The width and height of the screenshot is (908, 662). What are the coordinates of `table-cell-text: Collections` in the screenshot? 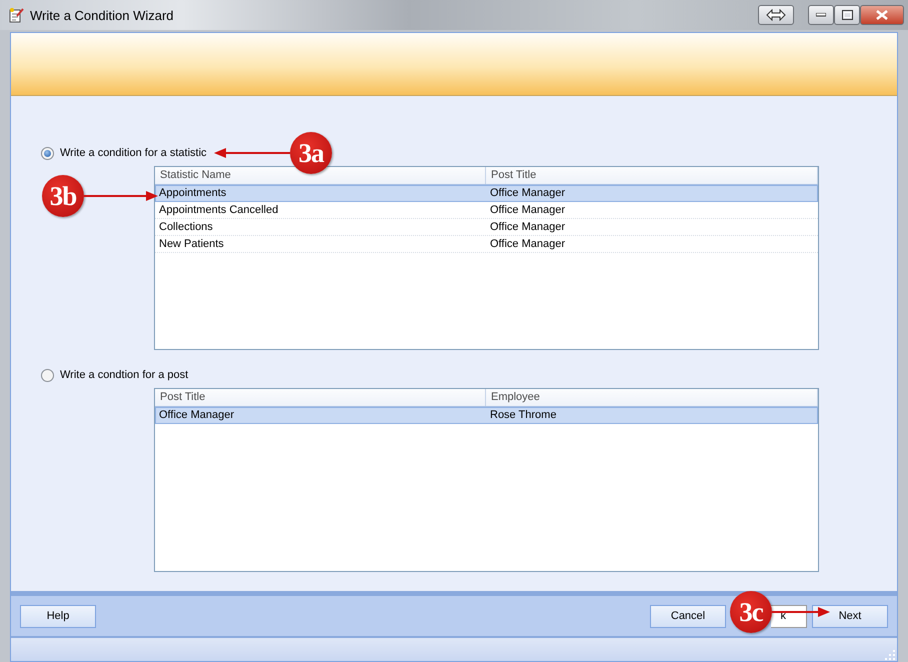 It's located at (186, 227).